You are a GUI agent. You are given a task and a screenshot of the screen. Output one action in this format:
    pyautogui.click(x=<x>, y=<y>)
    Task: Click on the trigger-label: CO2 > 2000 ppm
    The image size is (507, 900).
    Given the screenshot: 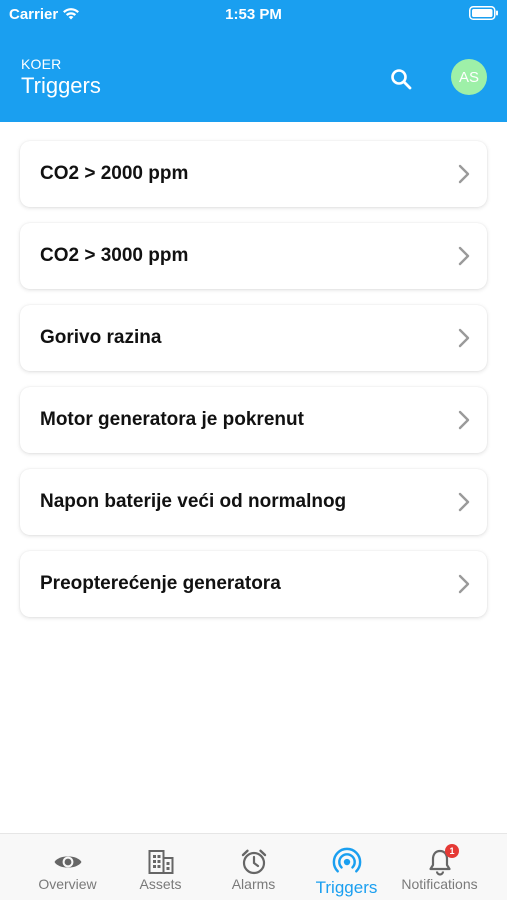 What is the action you would take?
    pyautogui.click(x=114, y=173)
    